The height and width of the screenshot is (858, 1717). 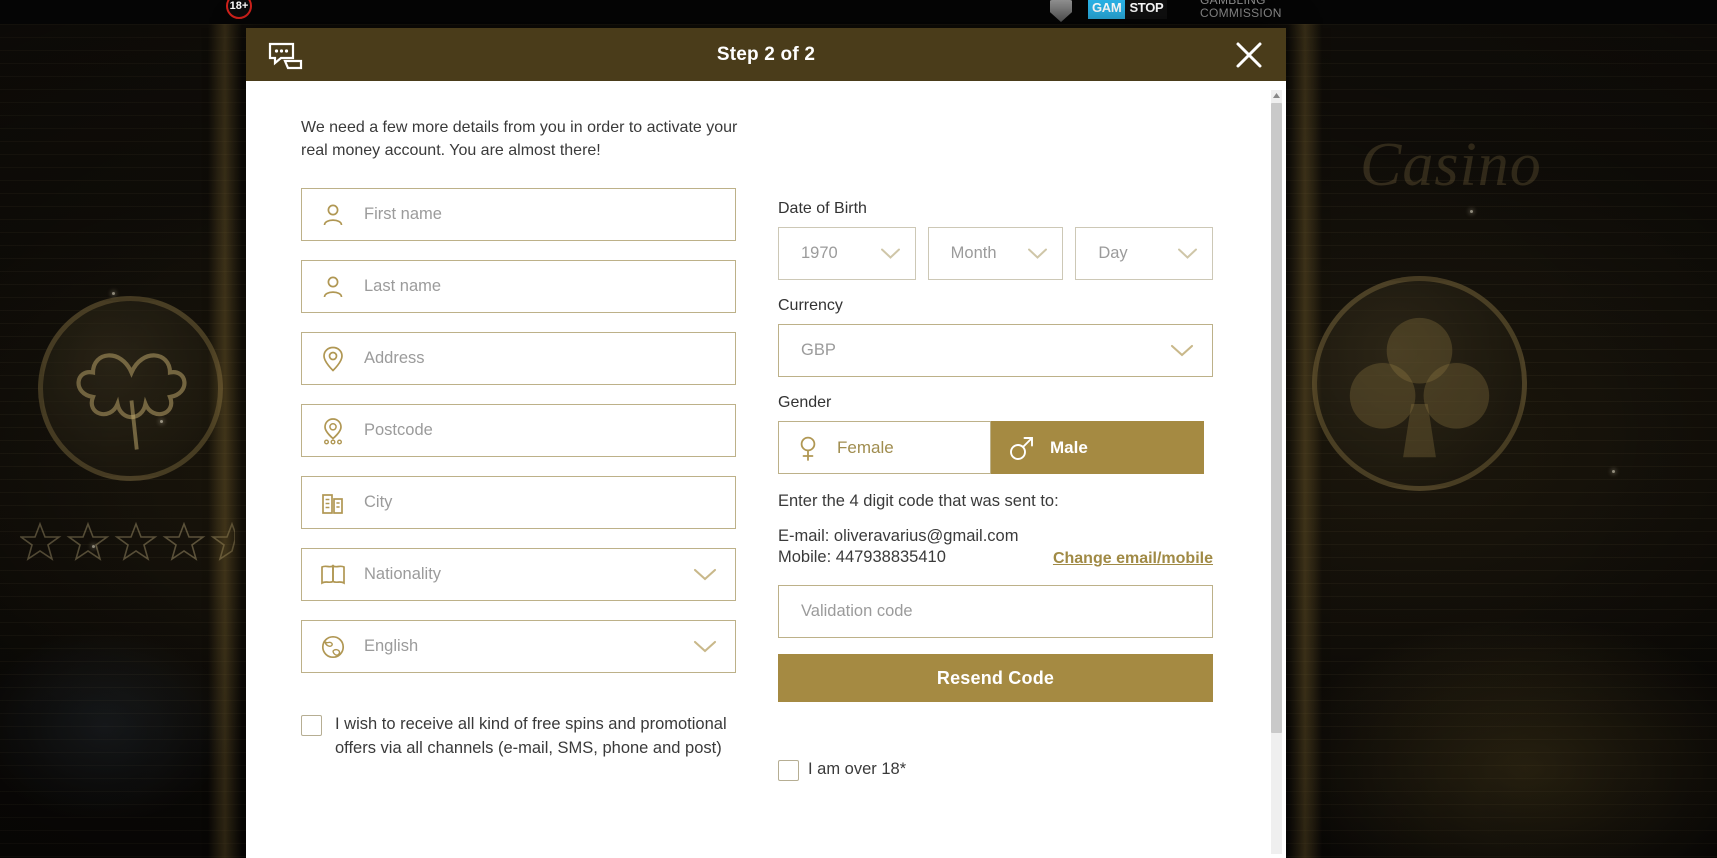 I want to click on postcode-pin-icon, so click(x=333, y=431).